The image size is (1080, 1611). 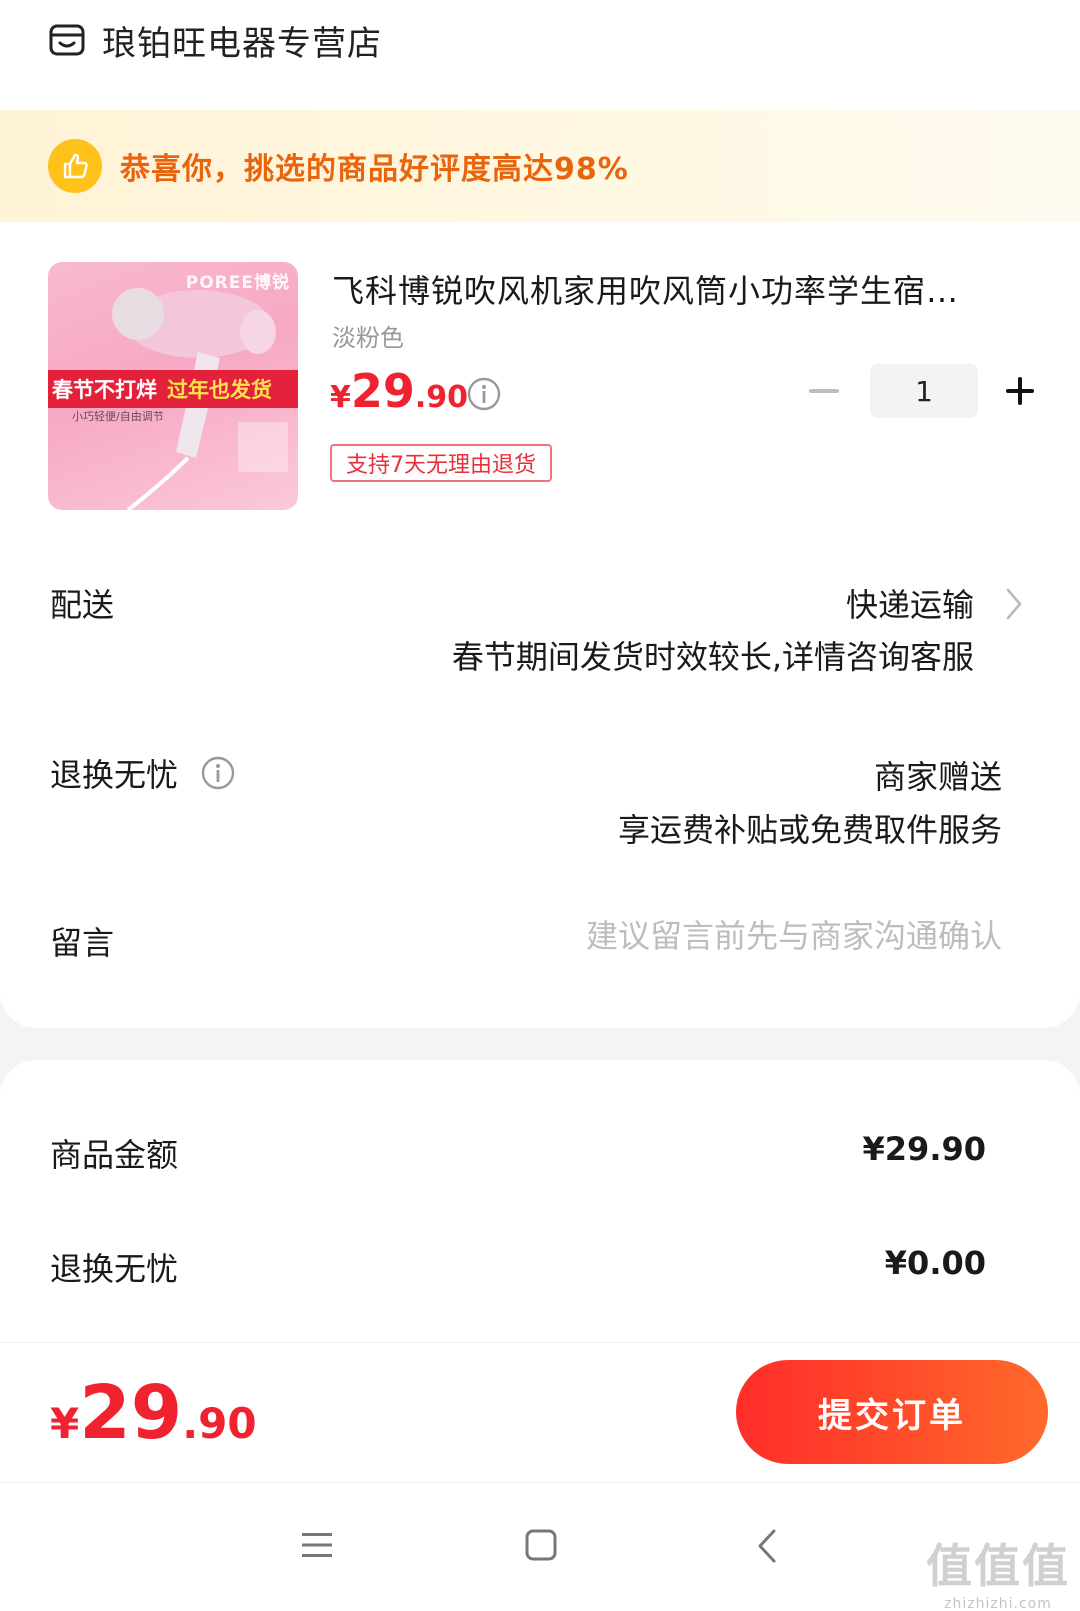 I want to click on back-icon, so click(x=767, y=1546).